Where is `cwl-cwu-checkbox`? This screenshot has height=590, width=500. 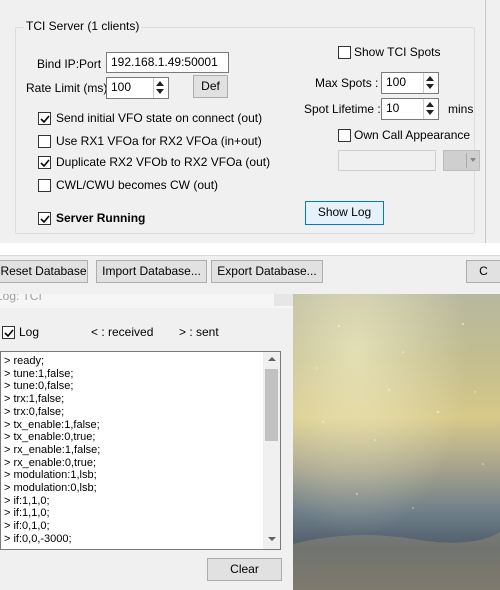
cwl-cwu-checkbox is located at coordinates (44, 185).